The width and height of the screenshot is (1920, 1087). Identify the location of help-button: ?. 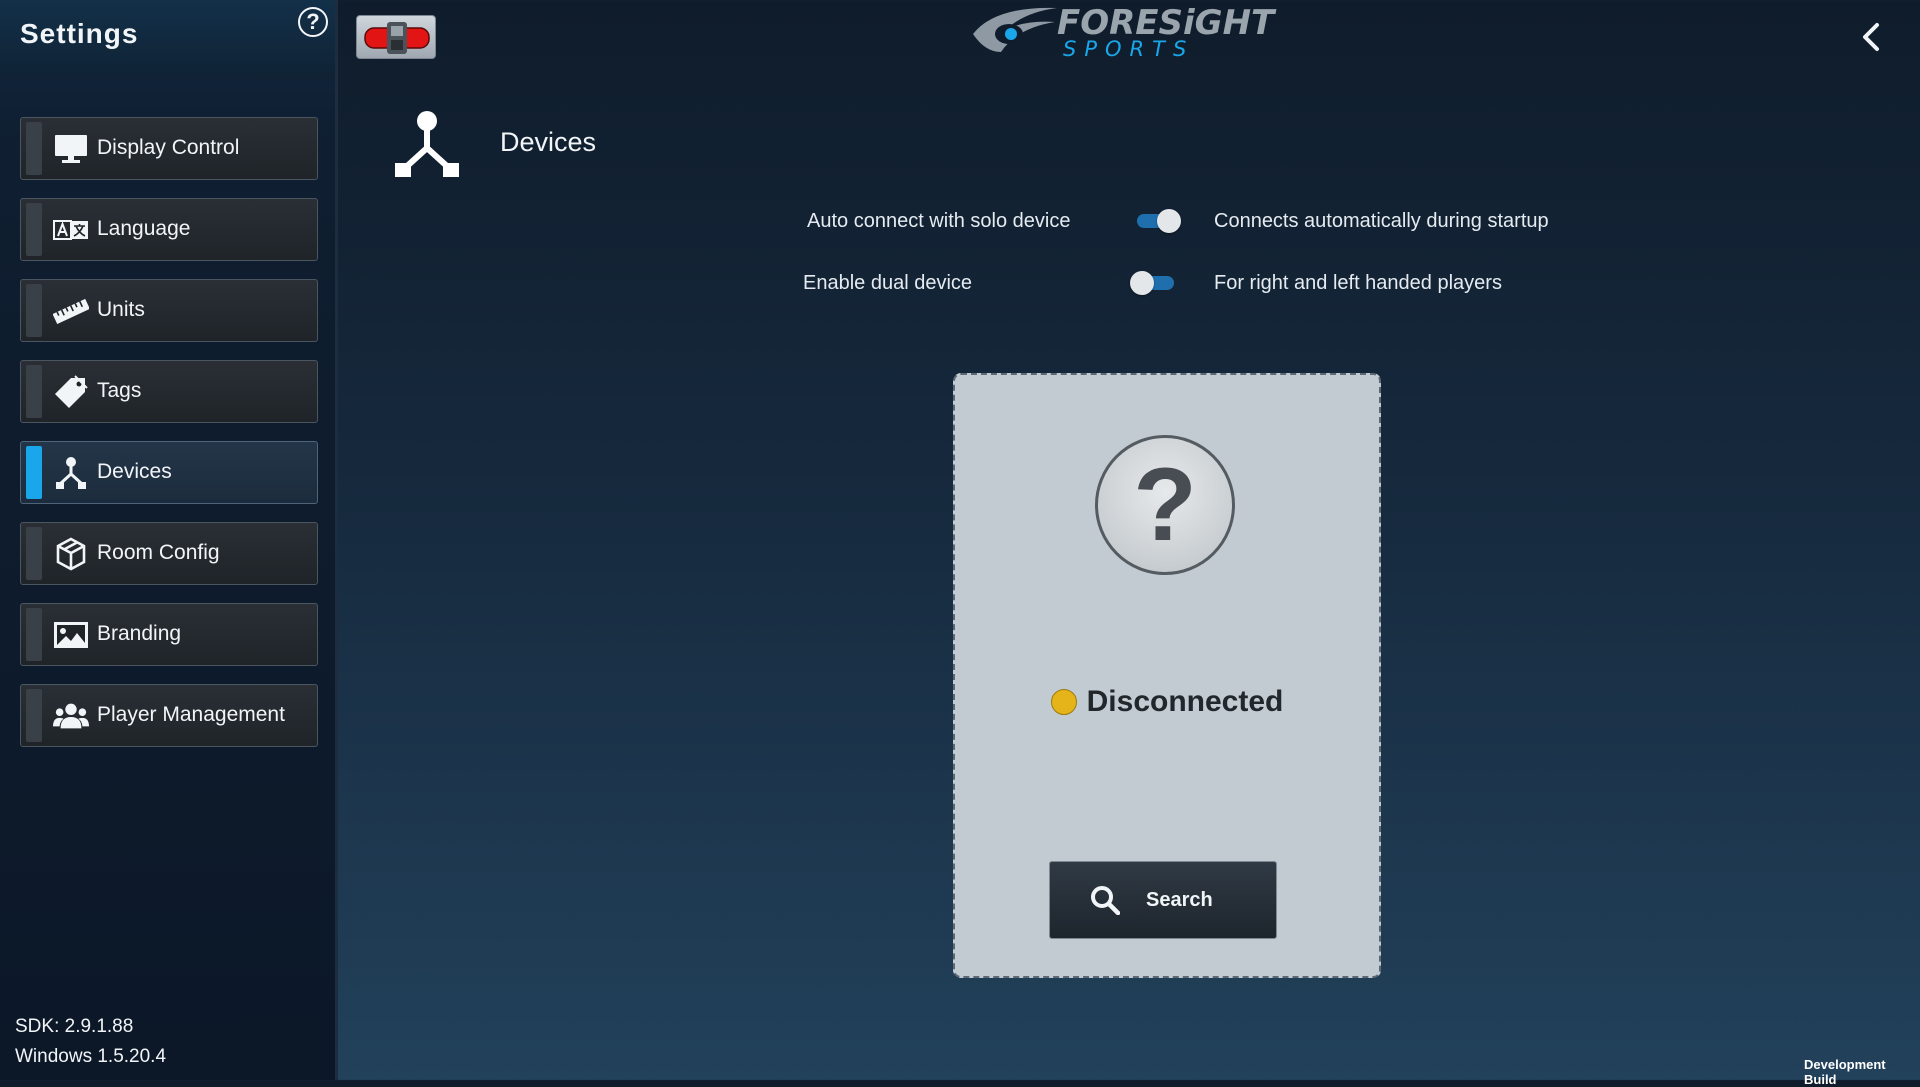
(313, 22).